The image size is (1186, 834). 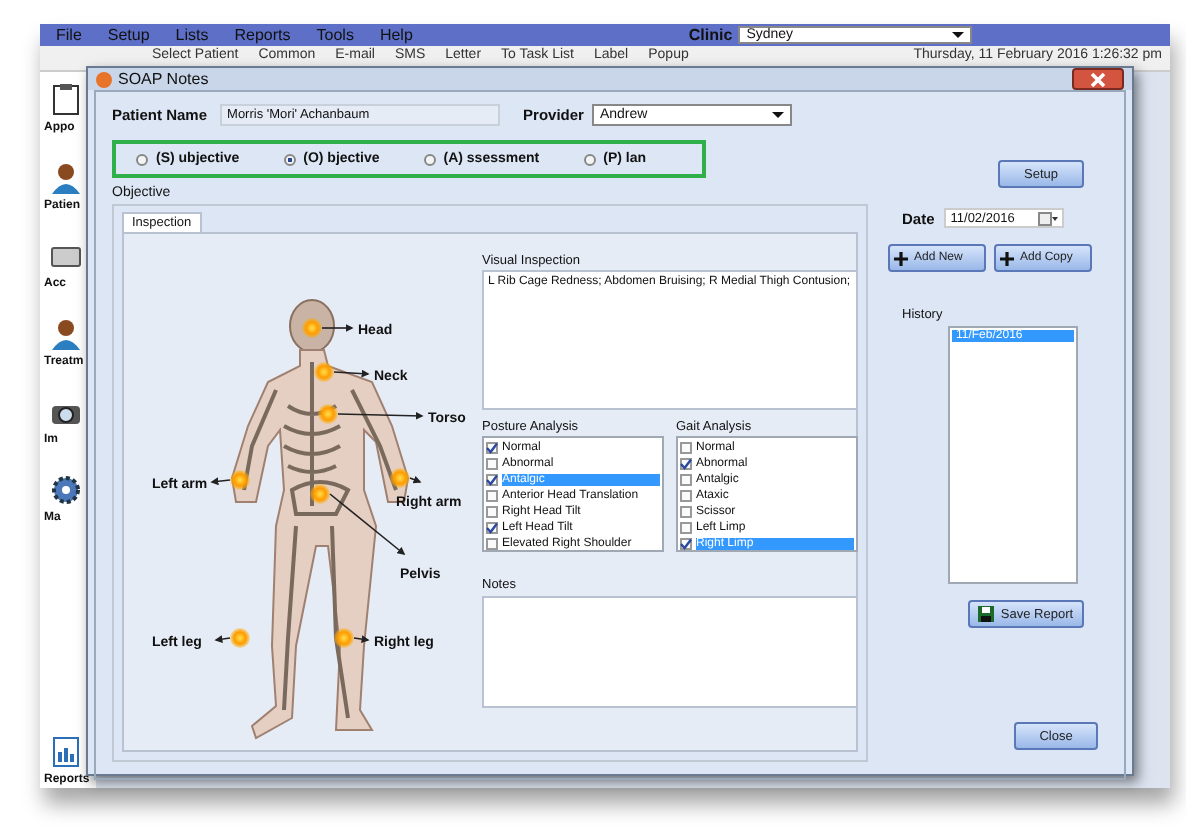 What do you see at coordinates (335, 35) in the screenshot?
I see `menu-item: Tools` at bounding box center [335, 35].